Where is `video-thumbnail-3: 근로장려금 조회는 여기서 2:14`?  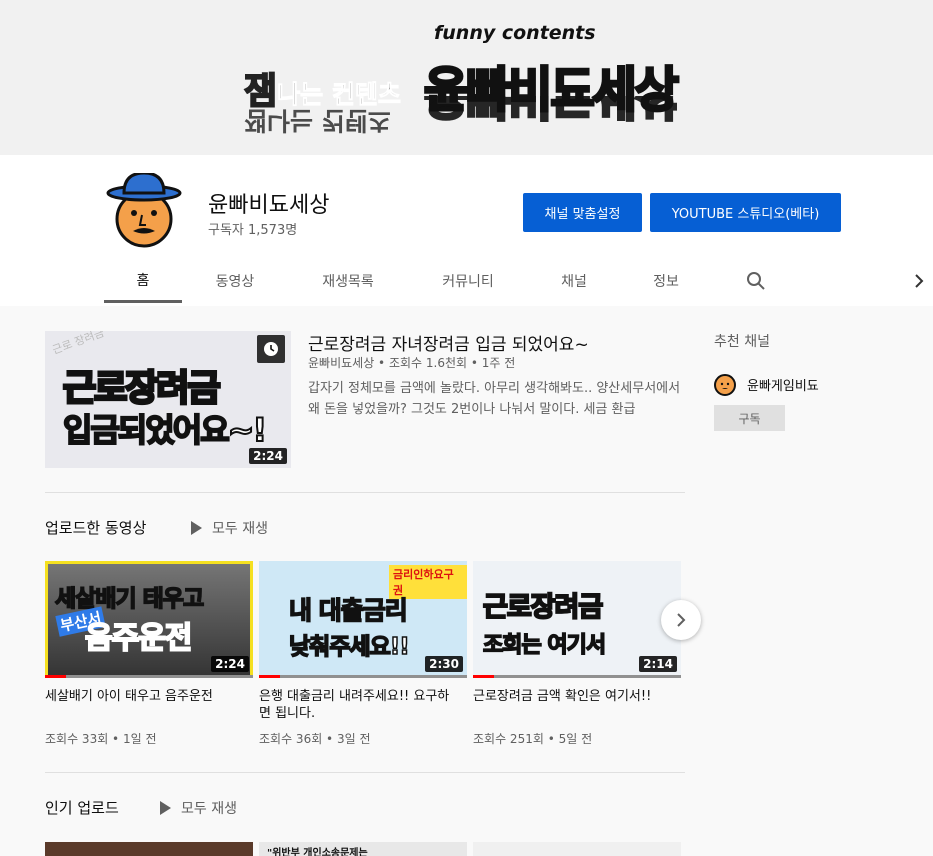
video-thumbnail-3: 근로장려금 조회는 여기서 2:14 is located at coordinates (577, 619).